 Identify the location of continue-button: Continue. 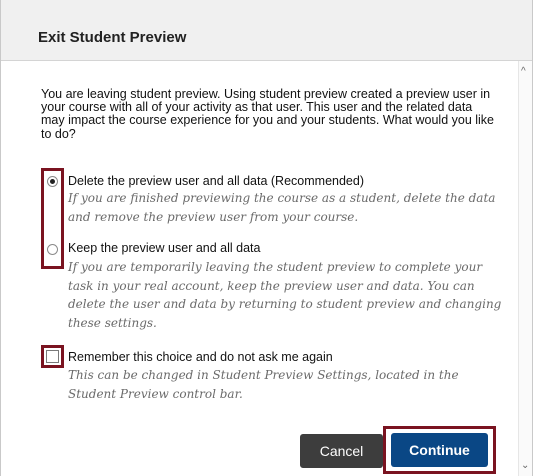
(439, 450).